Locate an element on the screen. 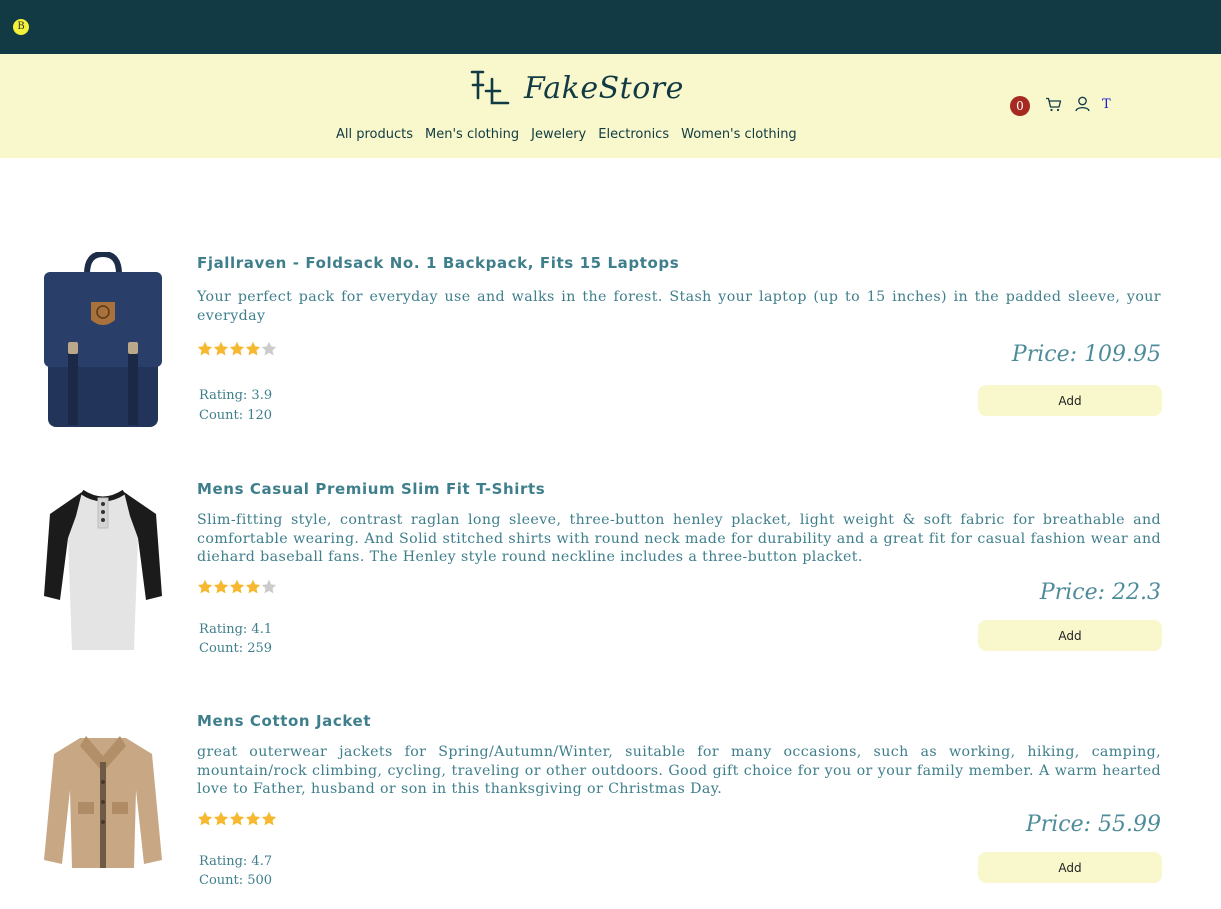 This screenshot has width=1221, height=909. nav-mens-clothing: Men's clothing is located at coordinates (472, 134).